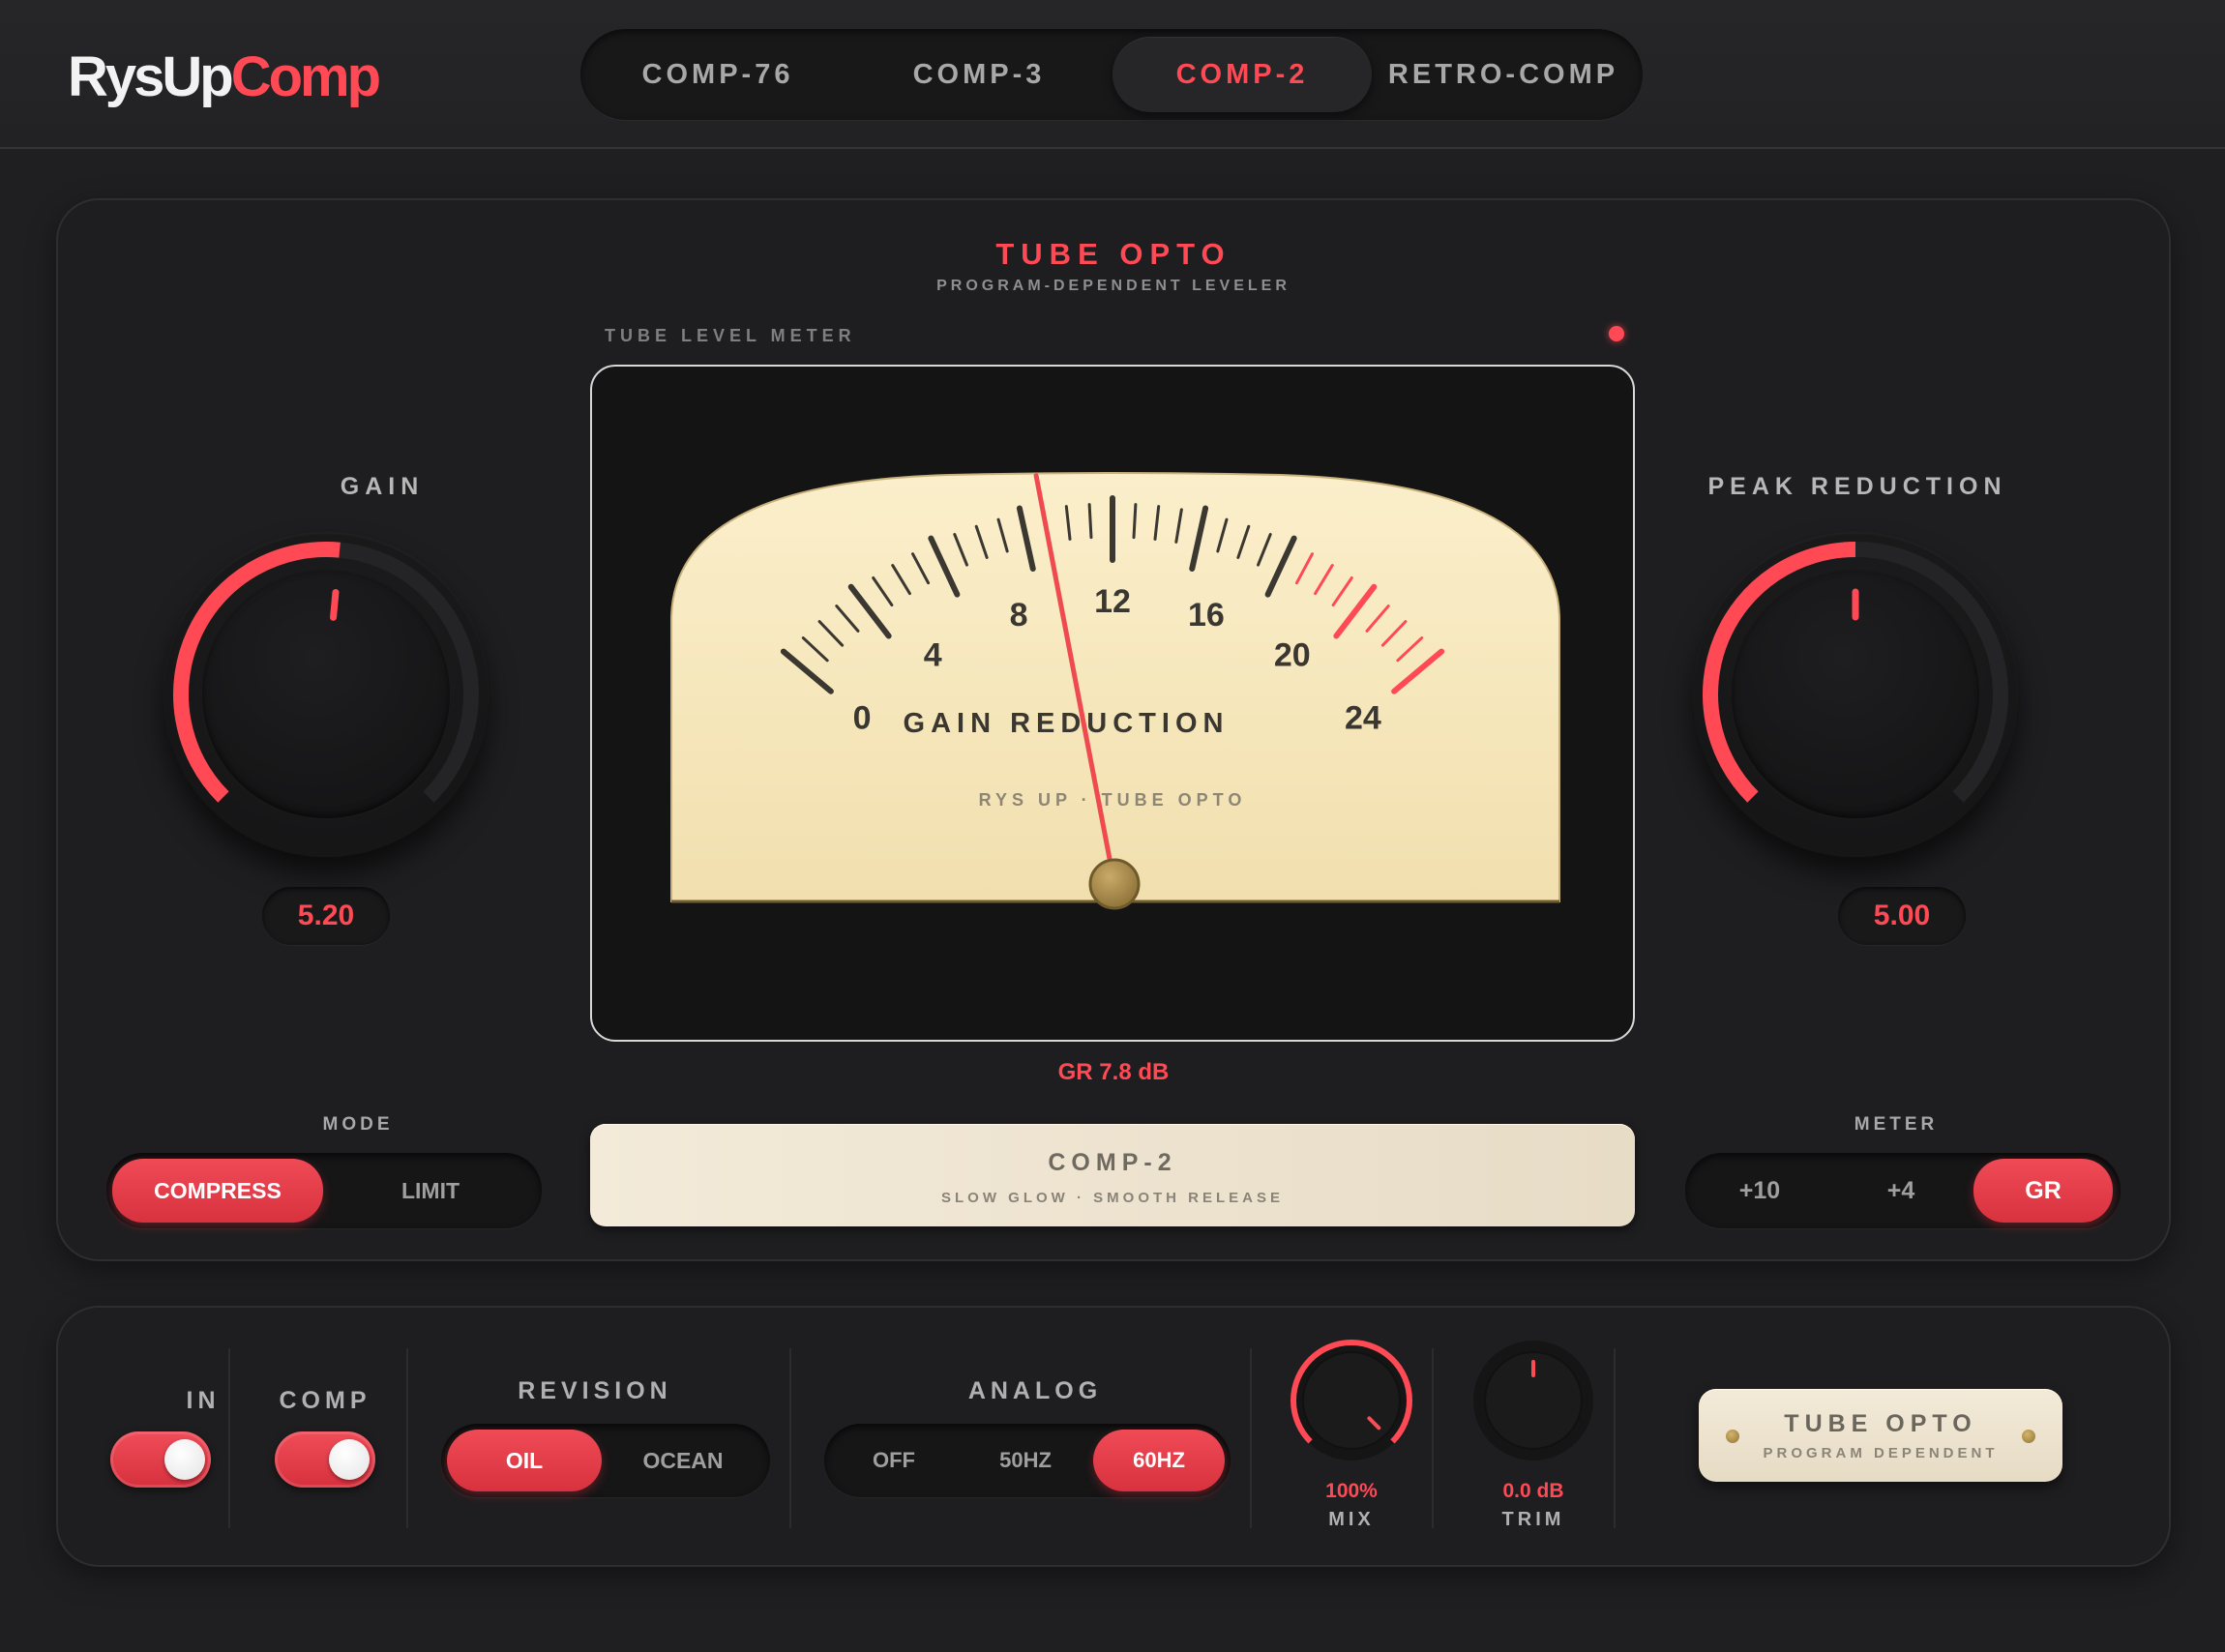 Image resolution: width=2225 pixels, height=1652 pixels. I want to click on meter-tick-label: 0, so click(862, 718).